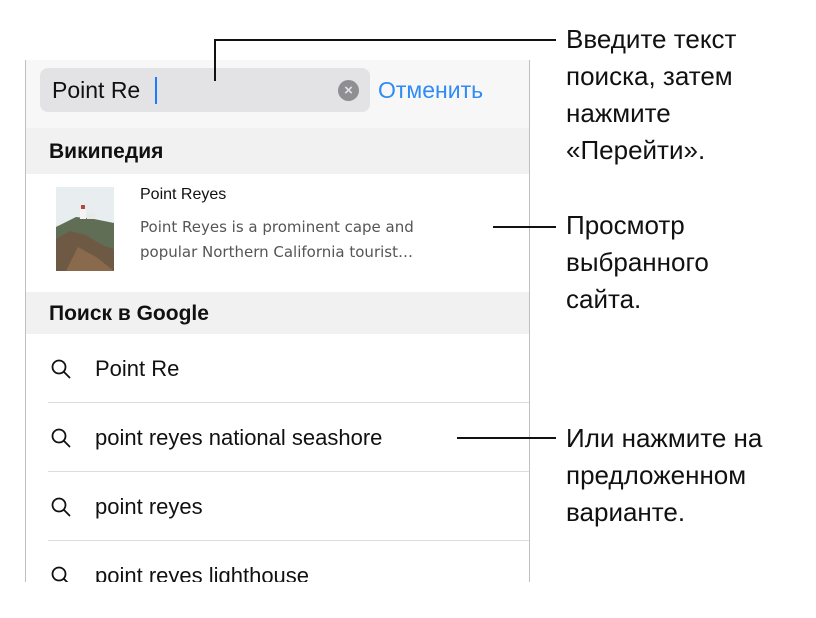  Describe the element at coordinates (664, 438) in the screenshot. I see `bottom-callout-line: Или нажмите на` at that location.